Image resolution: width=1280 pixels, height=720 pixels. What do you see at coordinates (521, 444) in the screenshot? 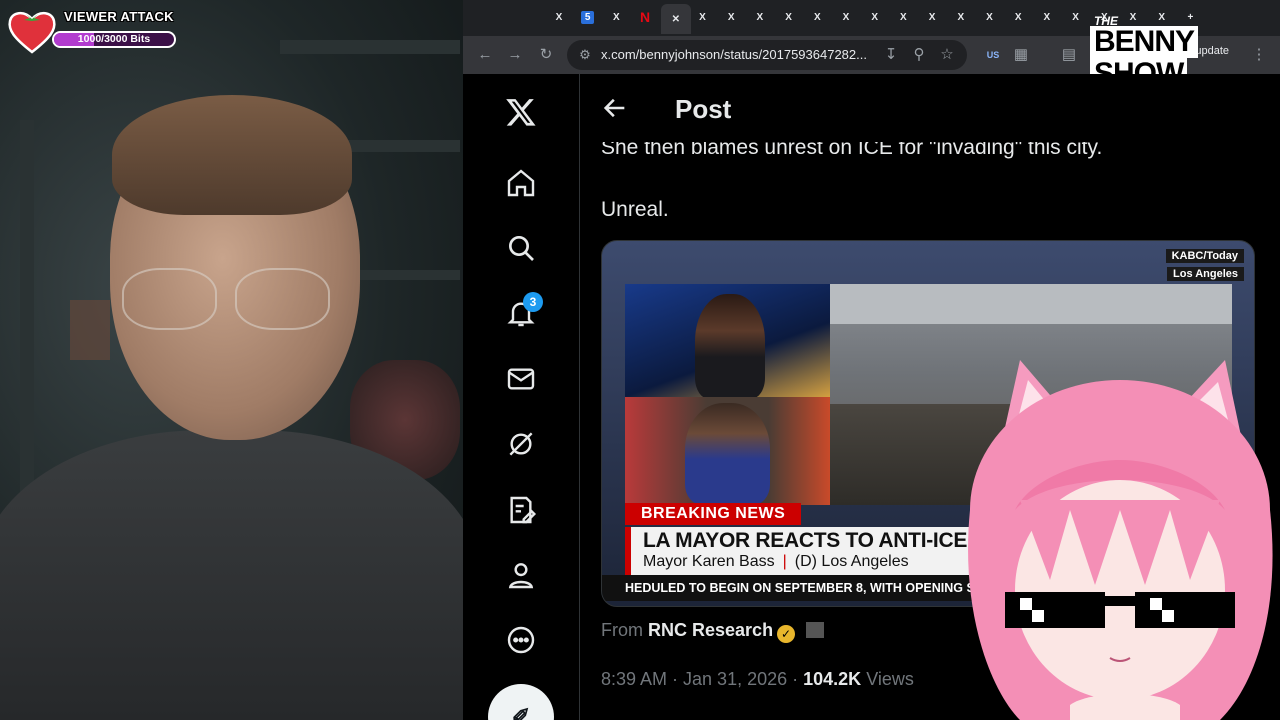
I see `grok-icon` at bounding box center [521, 444].